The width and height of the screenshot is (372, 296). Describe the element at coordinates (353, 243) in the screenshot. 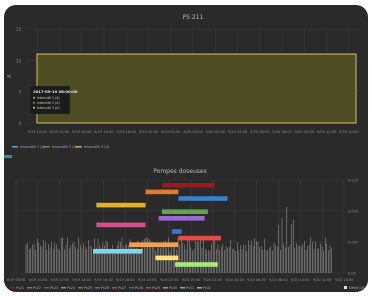

I see `chart2-y2tick-label: 0.005` at that location.